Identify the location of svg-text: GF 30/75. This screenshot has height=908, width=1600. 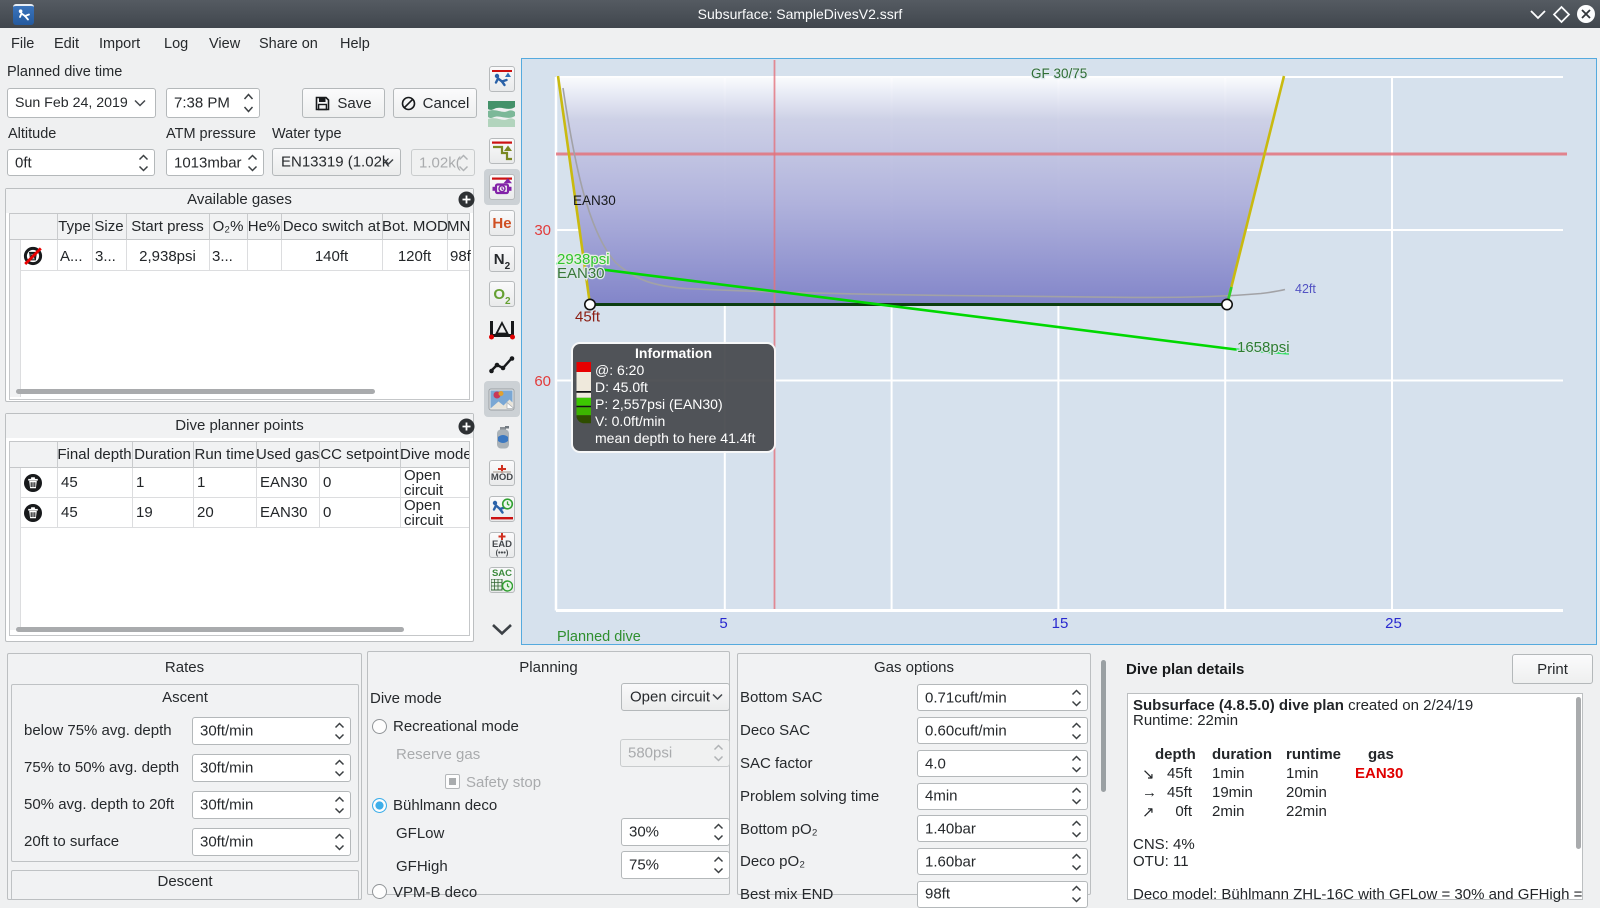
(1059, 73).